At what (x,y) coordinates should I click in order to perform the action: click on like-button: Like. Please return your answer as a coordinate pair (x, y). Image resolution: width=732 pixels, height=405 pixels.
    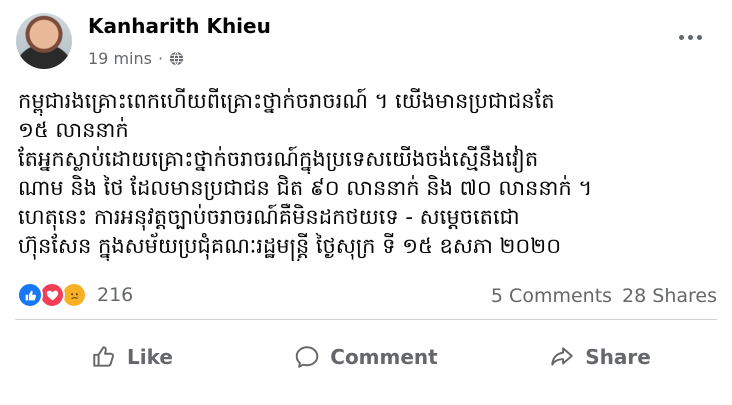
    Looking at the image, I should click on (132, 357).